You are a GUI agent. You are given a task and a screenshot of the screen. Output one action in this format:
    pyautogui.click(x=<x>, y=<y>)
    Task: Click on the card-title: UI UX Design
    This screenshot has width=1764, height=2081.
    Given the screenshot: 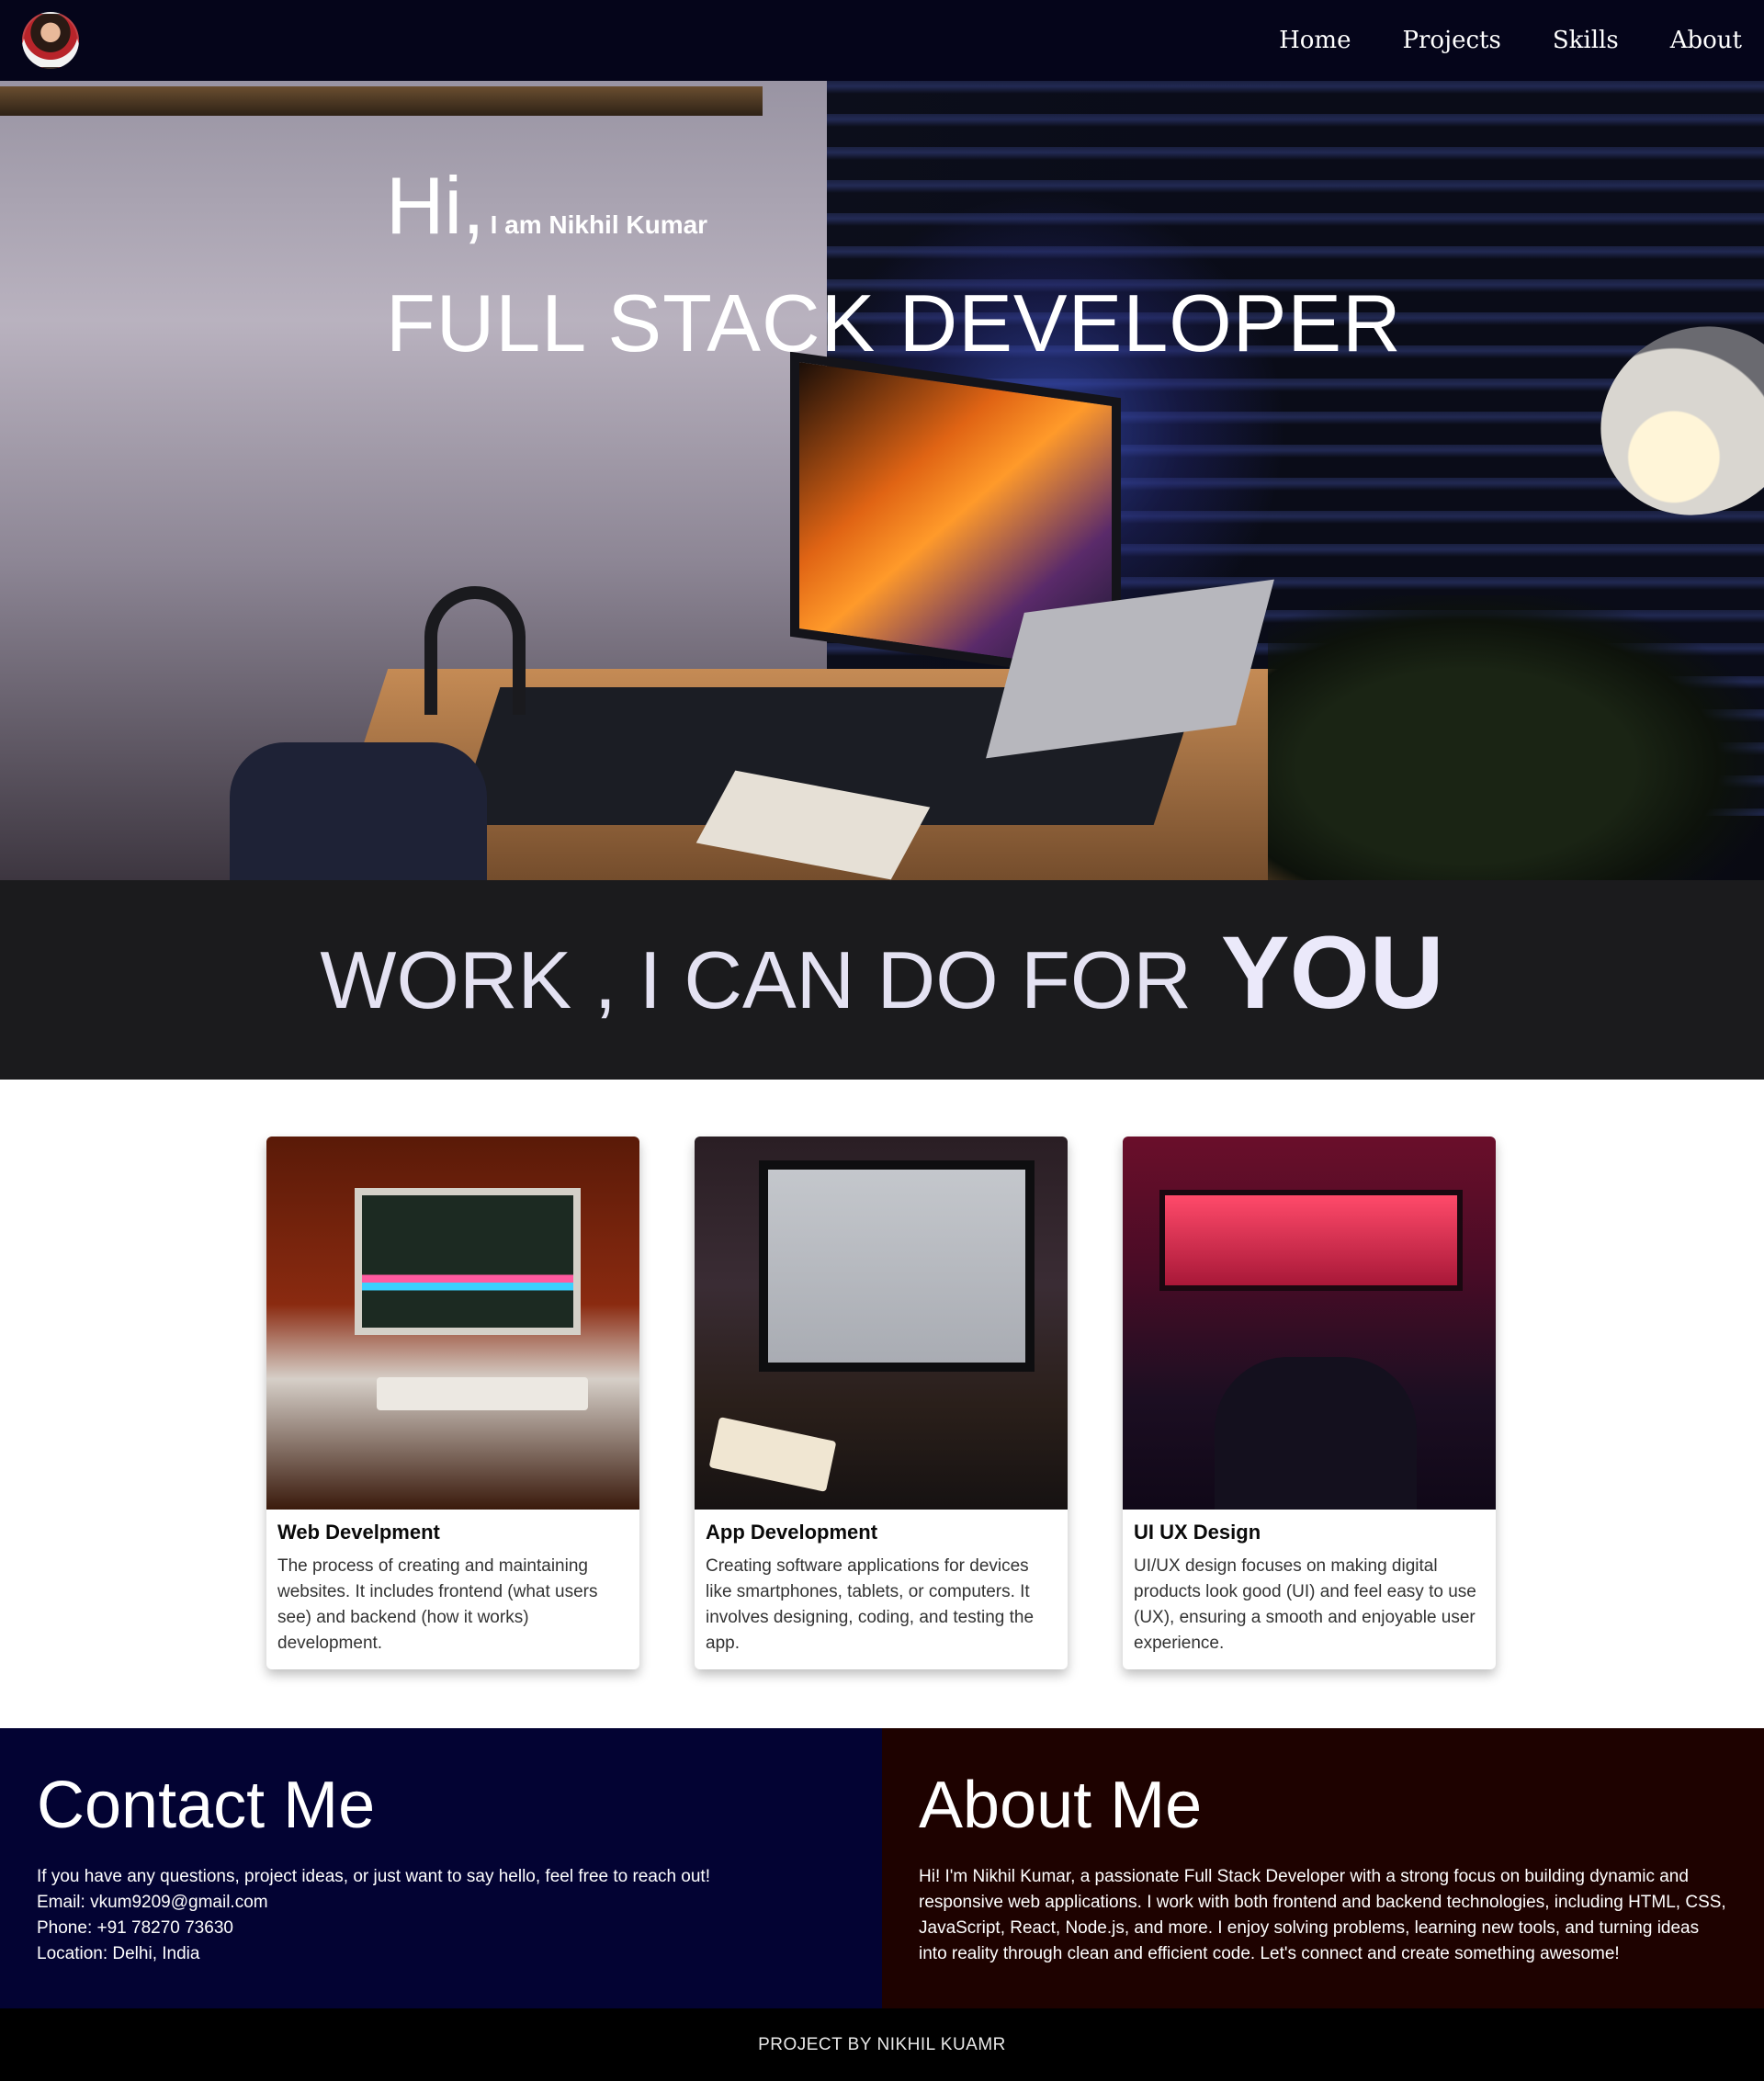 What is the action you would take?
    pyautogui.click(x=1197, y=1532)
    